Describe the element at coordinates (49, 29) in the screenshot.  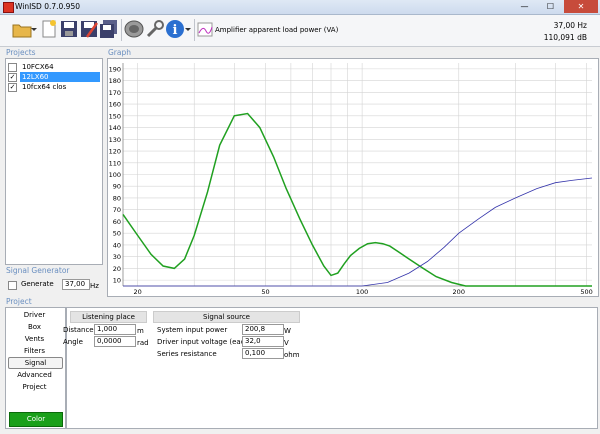
I see `new-document-icon` at that location.